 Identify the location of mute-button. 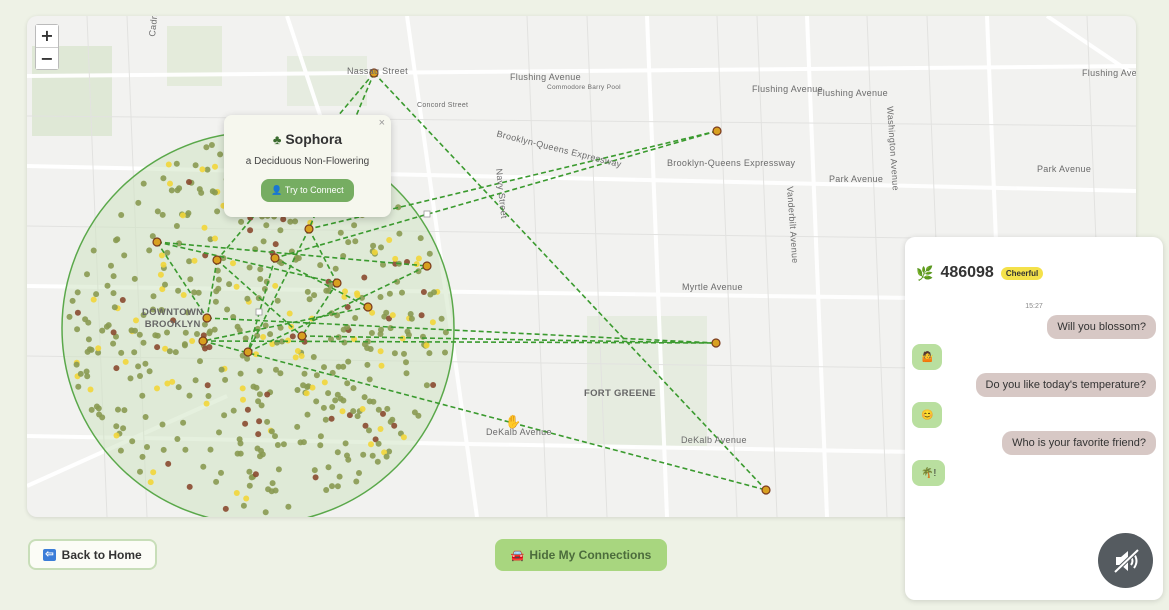
(1125, 560).